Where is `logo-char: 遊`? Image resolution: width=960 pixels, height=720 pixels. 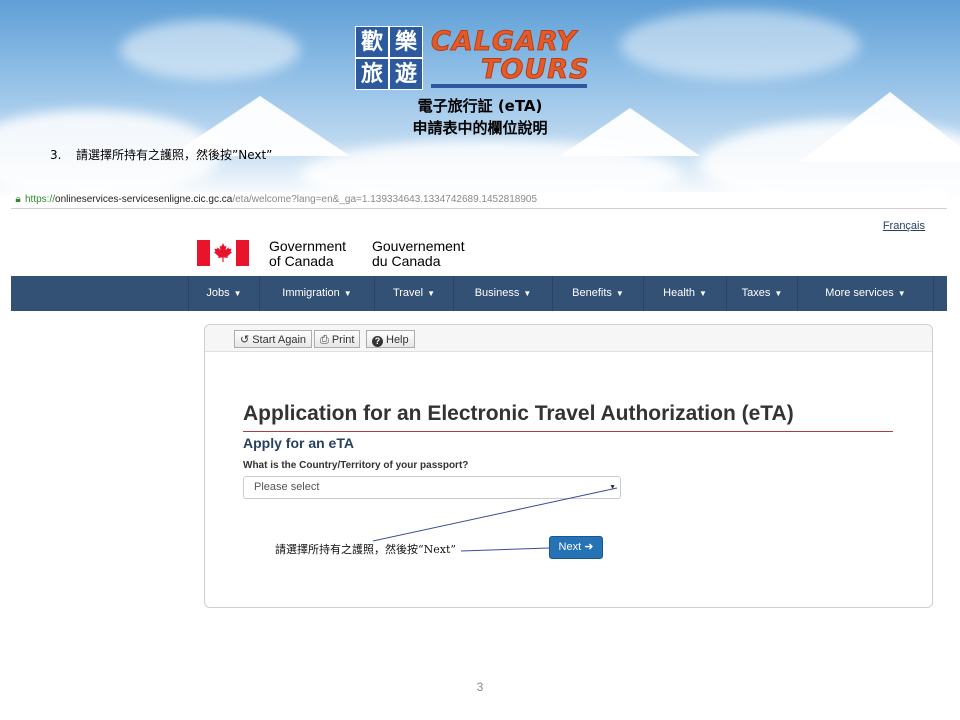 logo-char: 遊 is located at coordinates (406, 74).